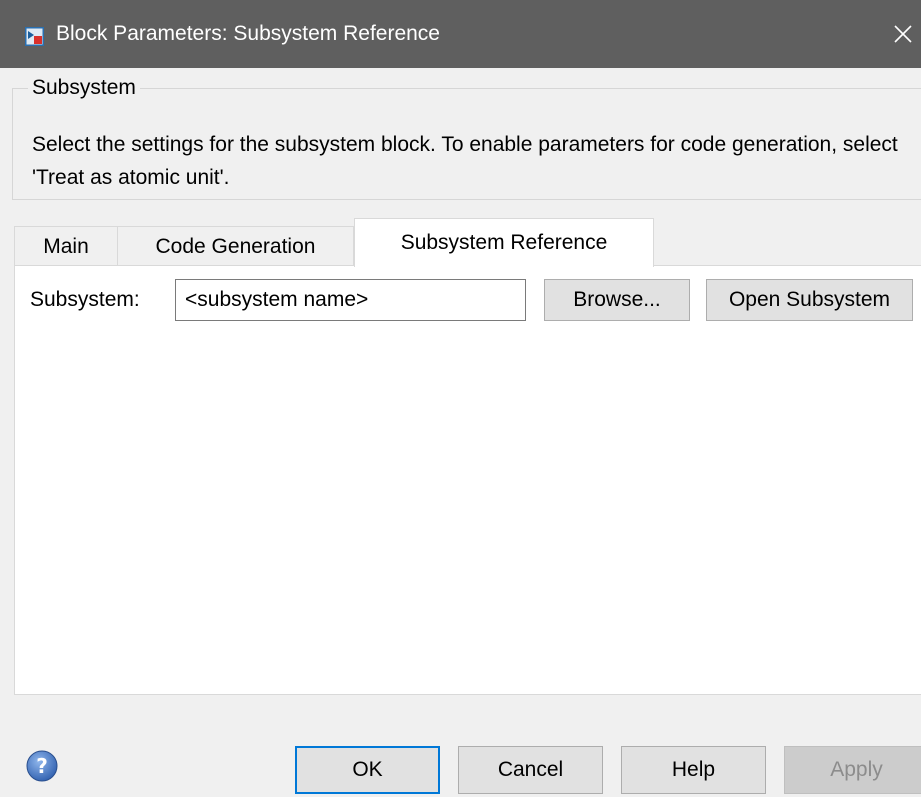  What do you see at coordinates (460, 34) in the screenshot?
I see `title-bar: Block Parameters: Subsystem Reference` at bounding box center [460, 34].